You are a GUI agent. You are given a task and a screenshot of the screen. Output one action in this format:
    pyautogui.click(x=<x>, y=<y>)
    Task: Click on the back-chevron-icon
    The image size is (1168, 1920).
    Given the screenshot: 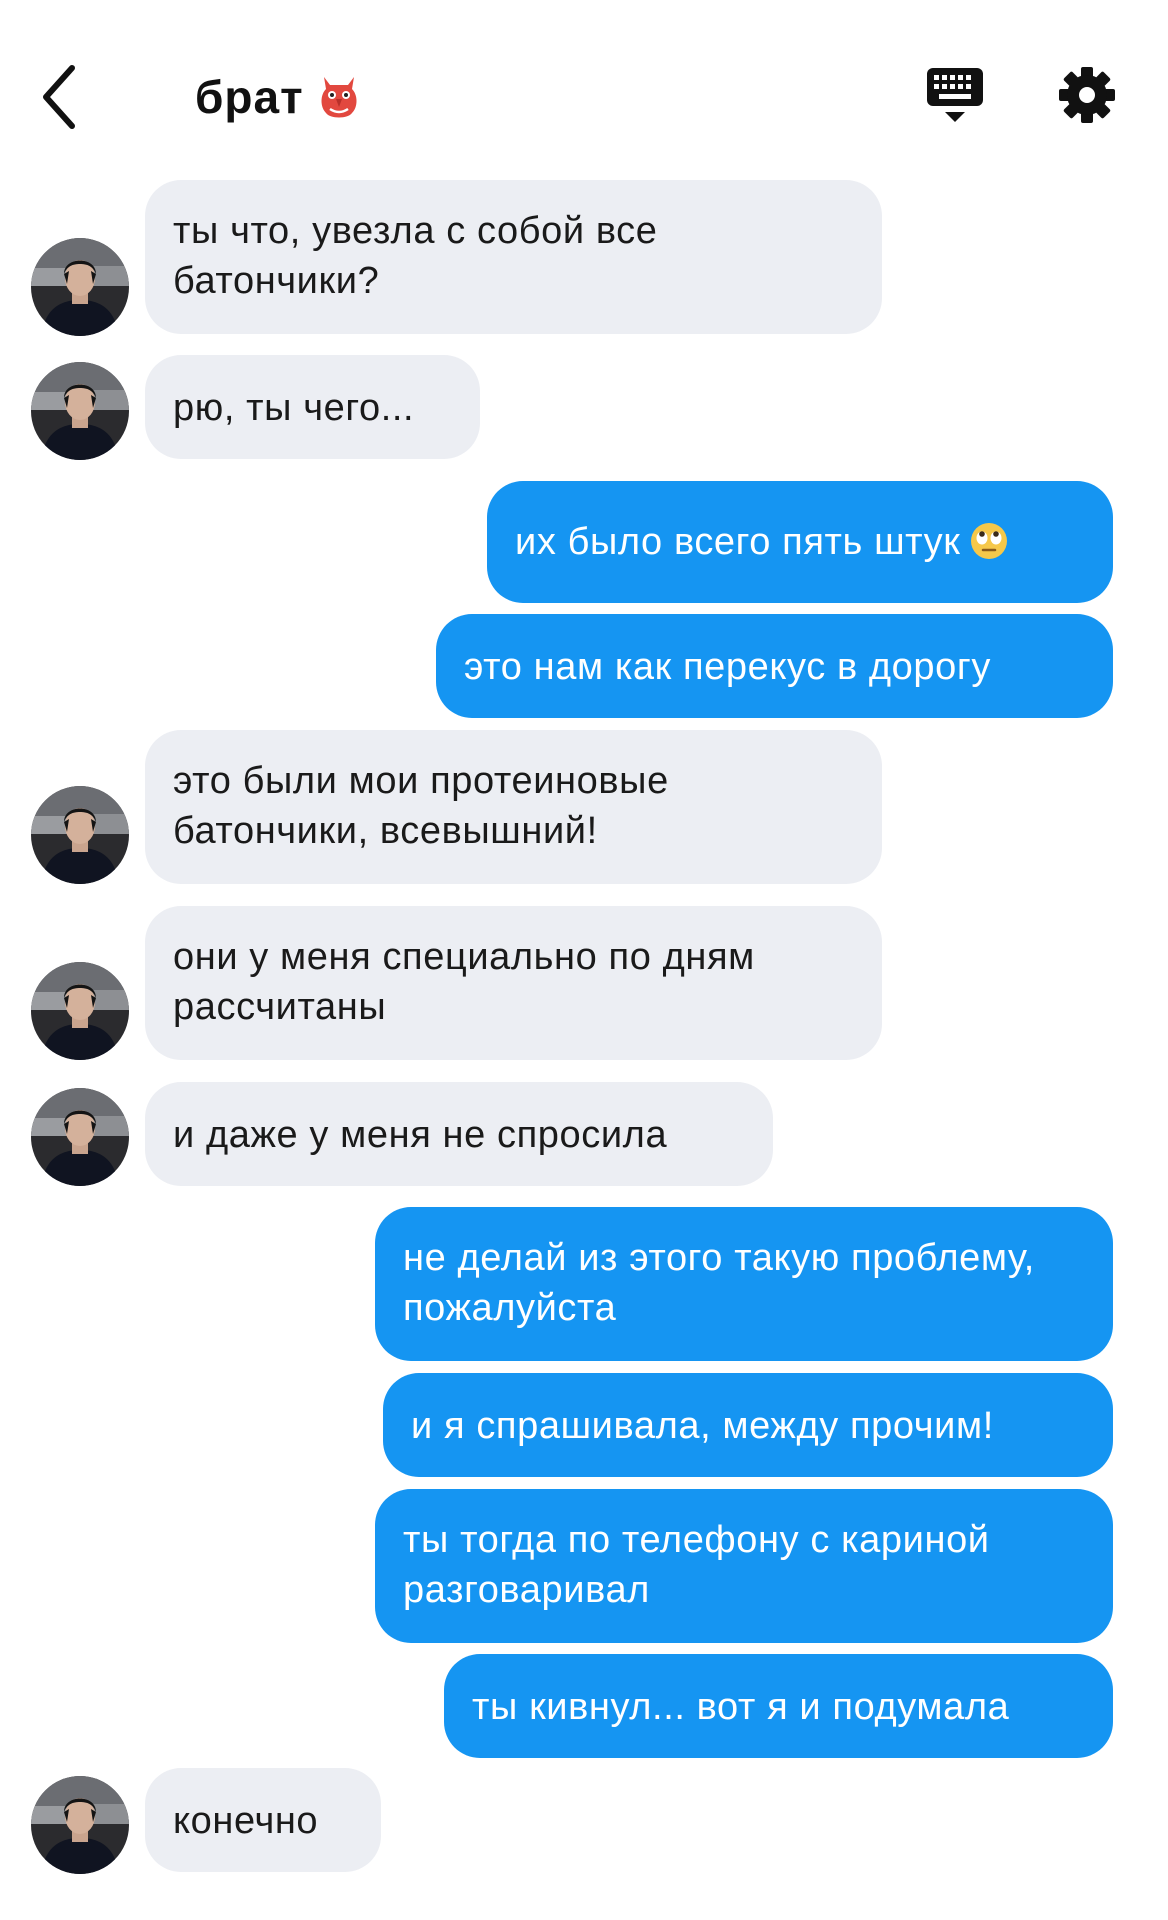 What is the action you would take?
    pyautogui.click(x=59, y=97)
    